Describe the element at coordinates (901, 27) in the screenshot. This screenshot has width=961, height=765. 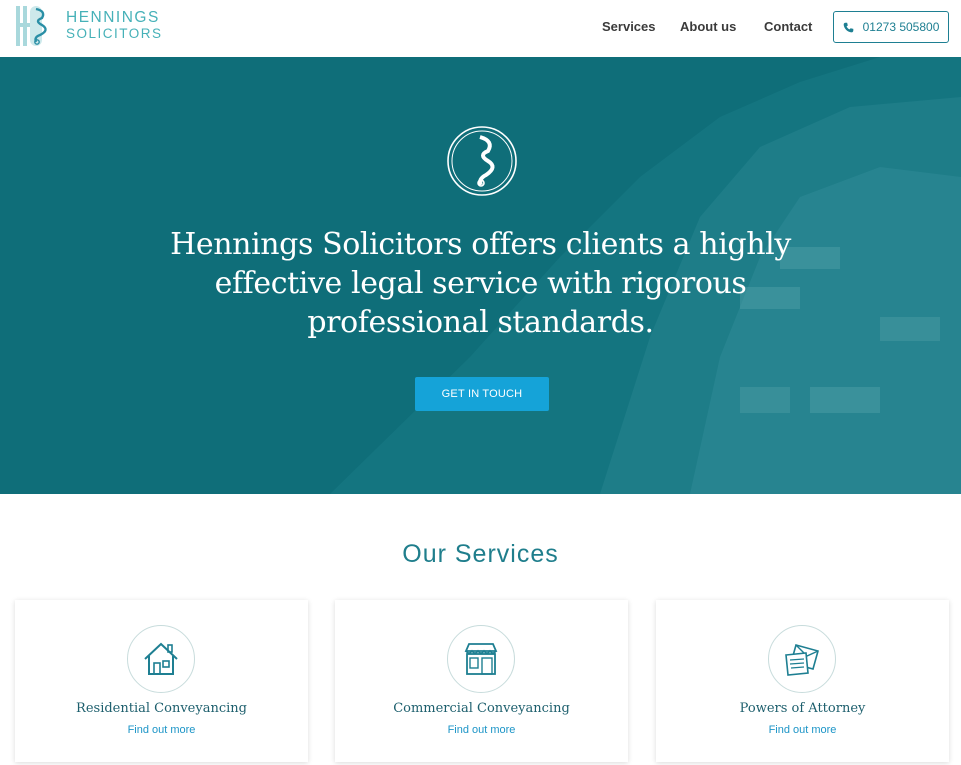
I see `phone-number: 01273 505800` at that location.